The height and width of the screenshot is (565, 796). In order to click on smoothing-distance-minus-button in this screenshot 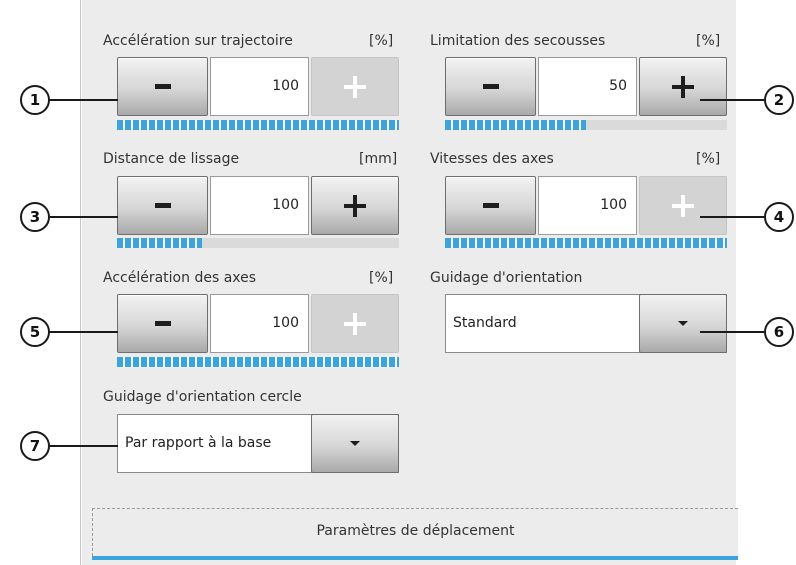, I will do `click(162, 205)`.